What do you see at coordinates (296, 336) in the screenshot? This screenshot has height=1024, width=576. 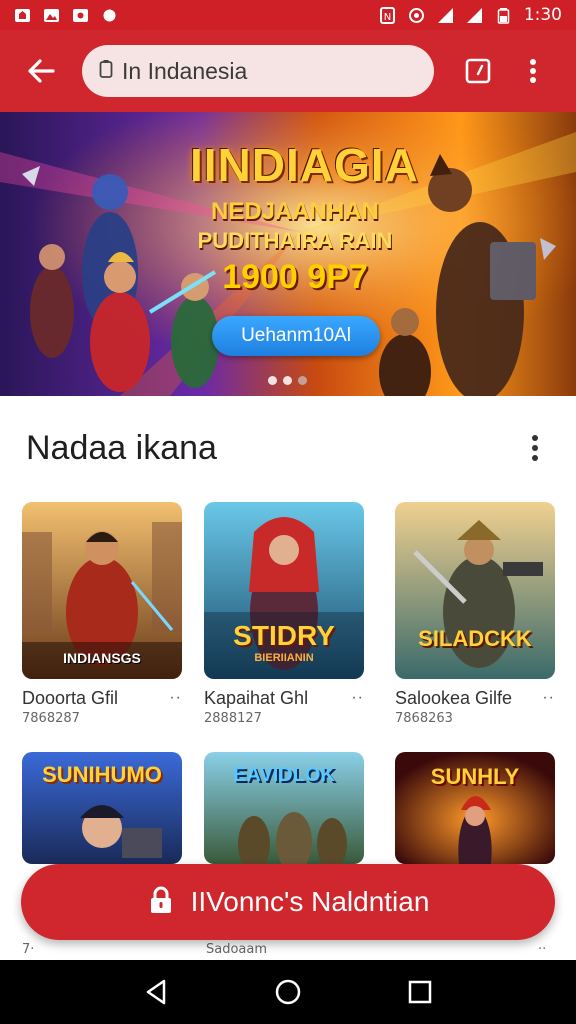 I see `hero-cta-button: Uehanm10Al` at bounding box center [296, 336].